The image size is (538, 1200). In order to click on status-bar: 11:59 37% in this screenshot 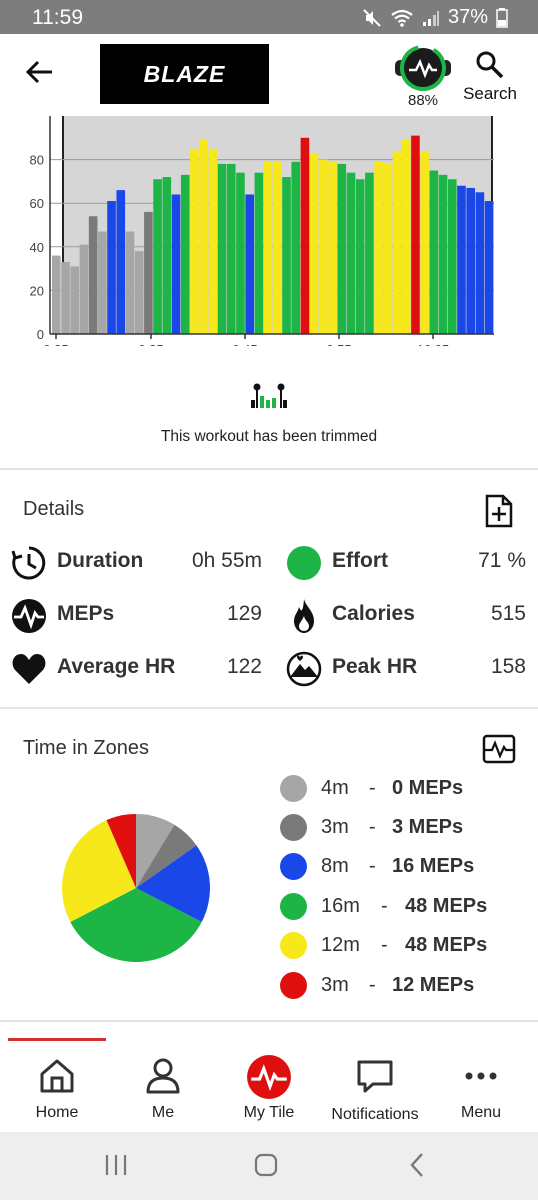, I will do `click(269, 17)`.